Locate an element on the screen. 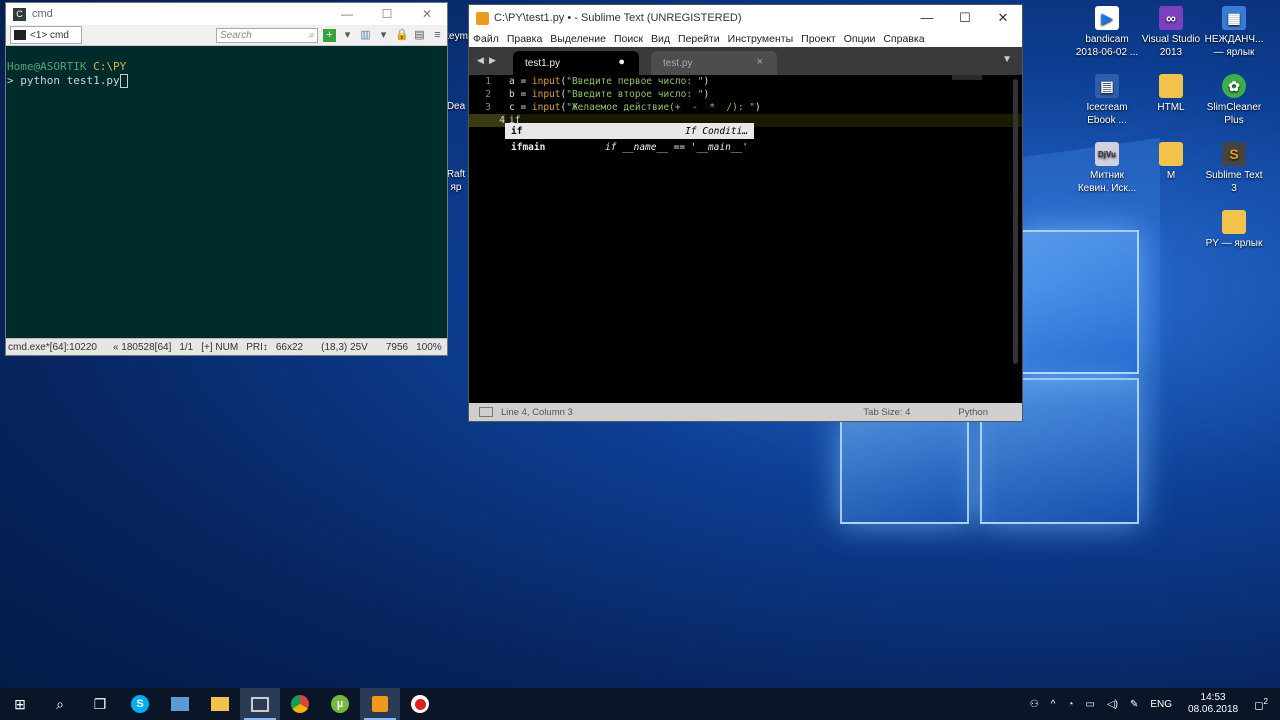 The image size is (1280, 720). layout-icon: ▤ is located at coordinates (419, 35).